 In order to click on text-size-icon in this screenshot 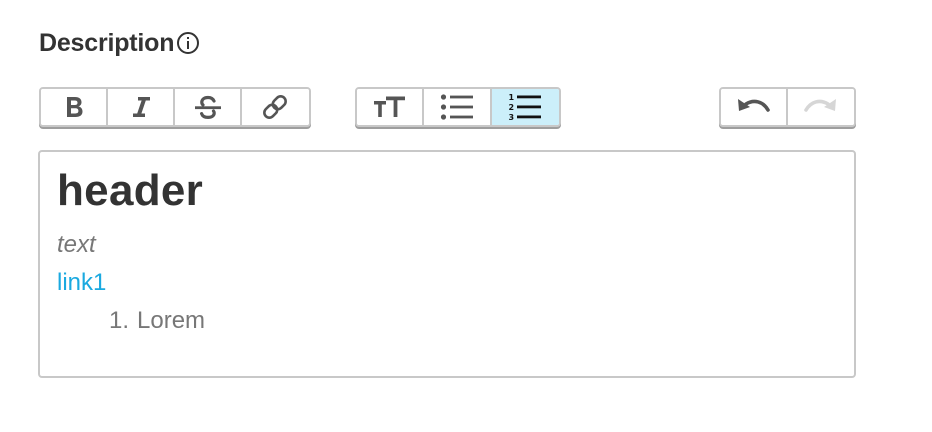, I will do `click(389, 107)`.